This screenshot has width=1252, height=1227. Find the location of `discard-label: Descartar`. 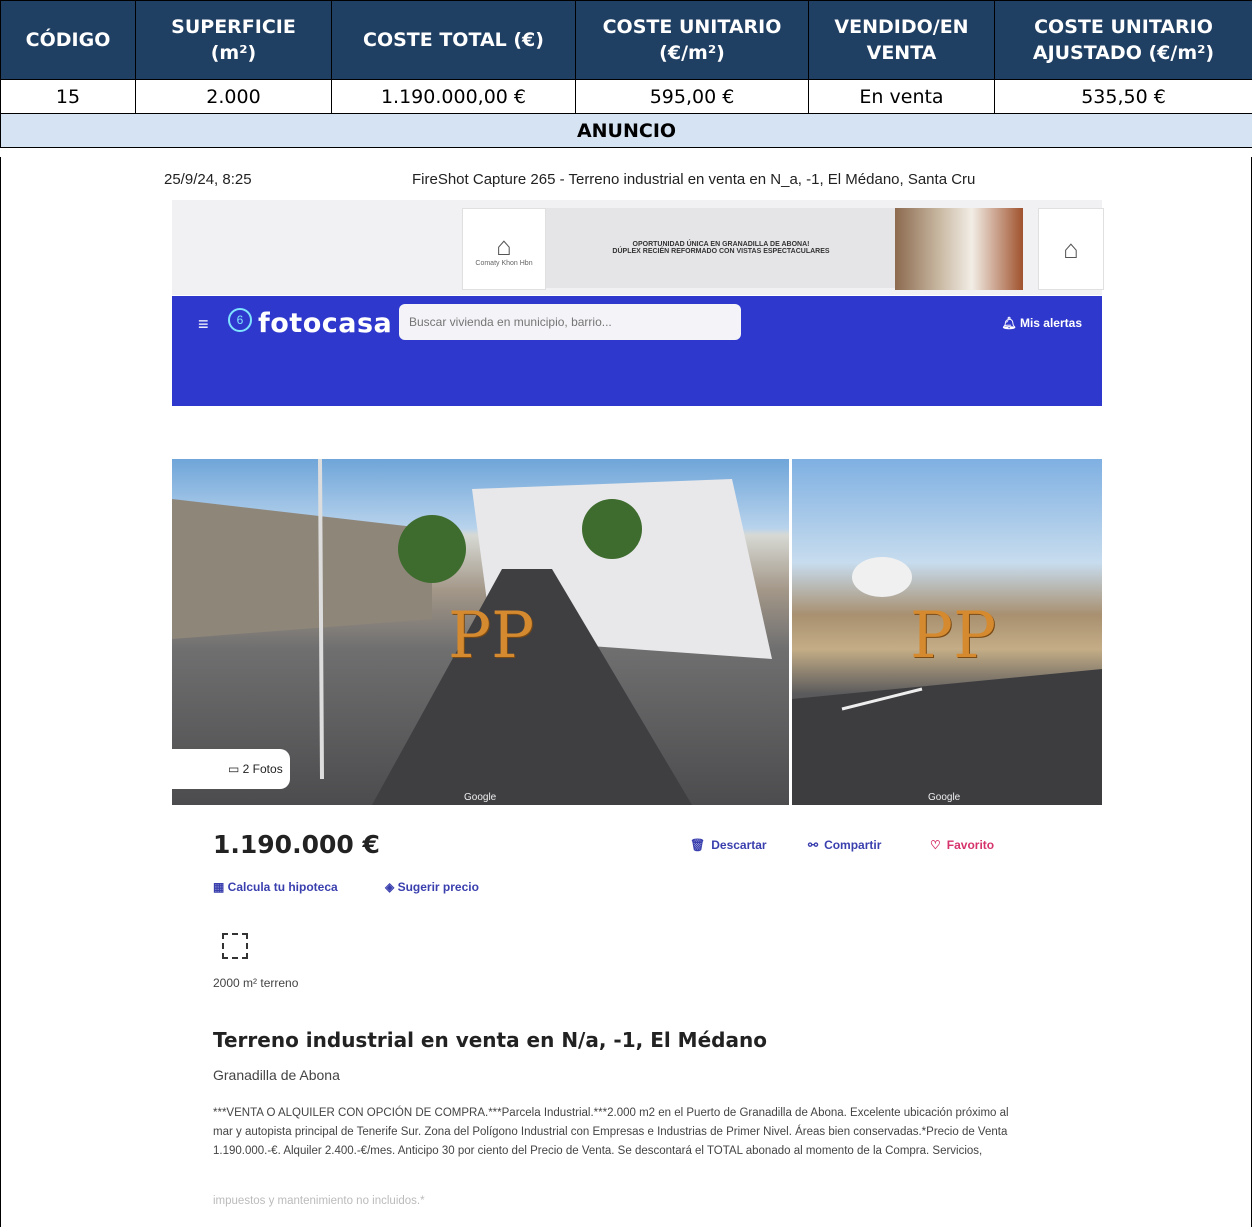

discard-label: Descartar is located at coordinates (739, 845).